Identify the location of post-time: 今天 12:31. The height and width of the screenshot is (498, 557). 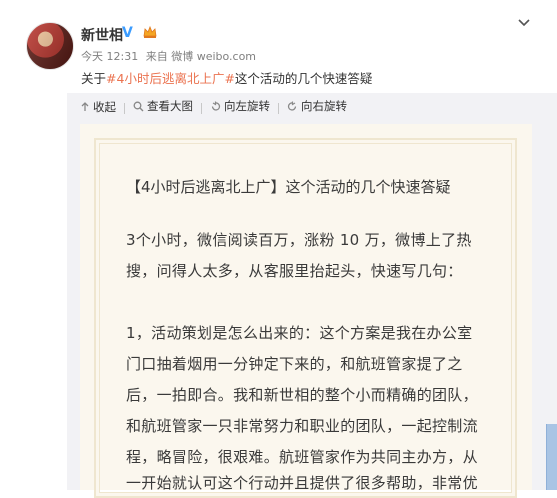
(109, 56).